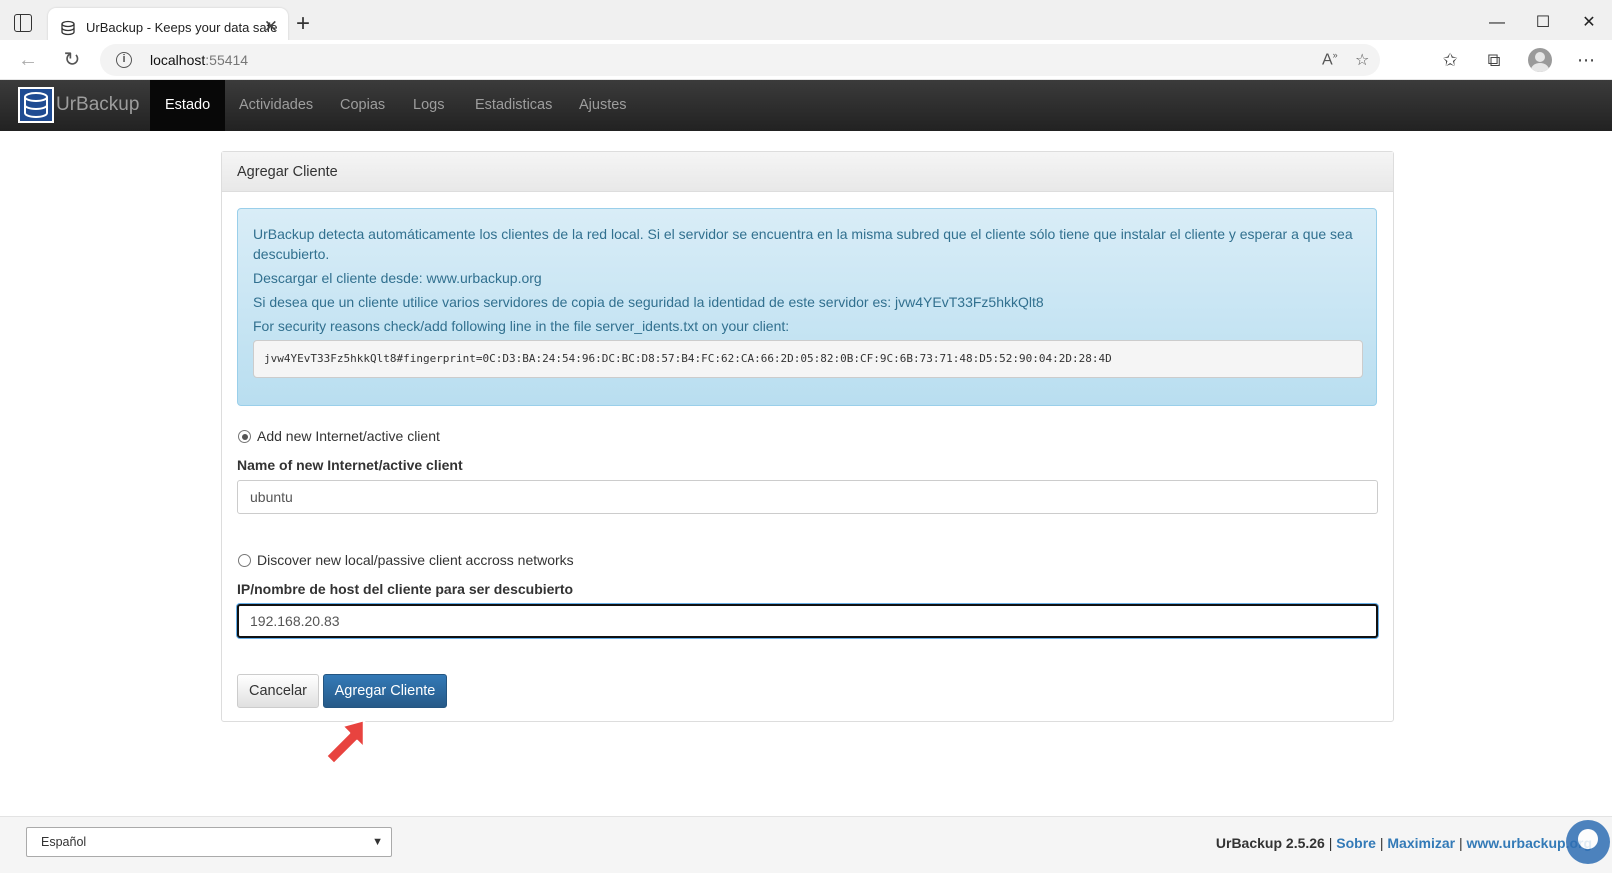 The width and height of the screenshot is (1612, 873). What do you see at coordinates (740, 60) in the screenshot?
I see `url-box: i localhost:55414 A» ☆` at bounding box center [740, 60].